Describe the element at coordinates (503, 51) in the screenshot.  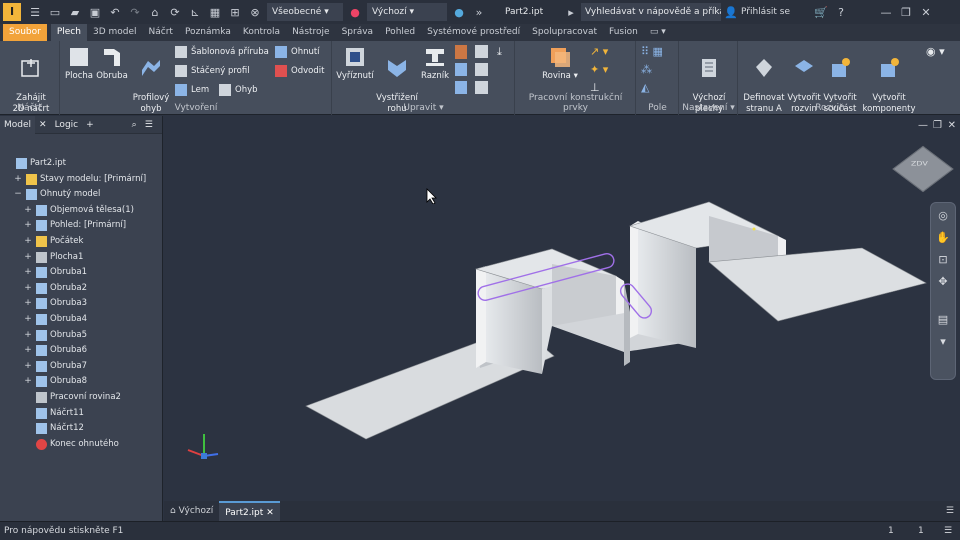
I see `split-icon: ⤓` at that location.